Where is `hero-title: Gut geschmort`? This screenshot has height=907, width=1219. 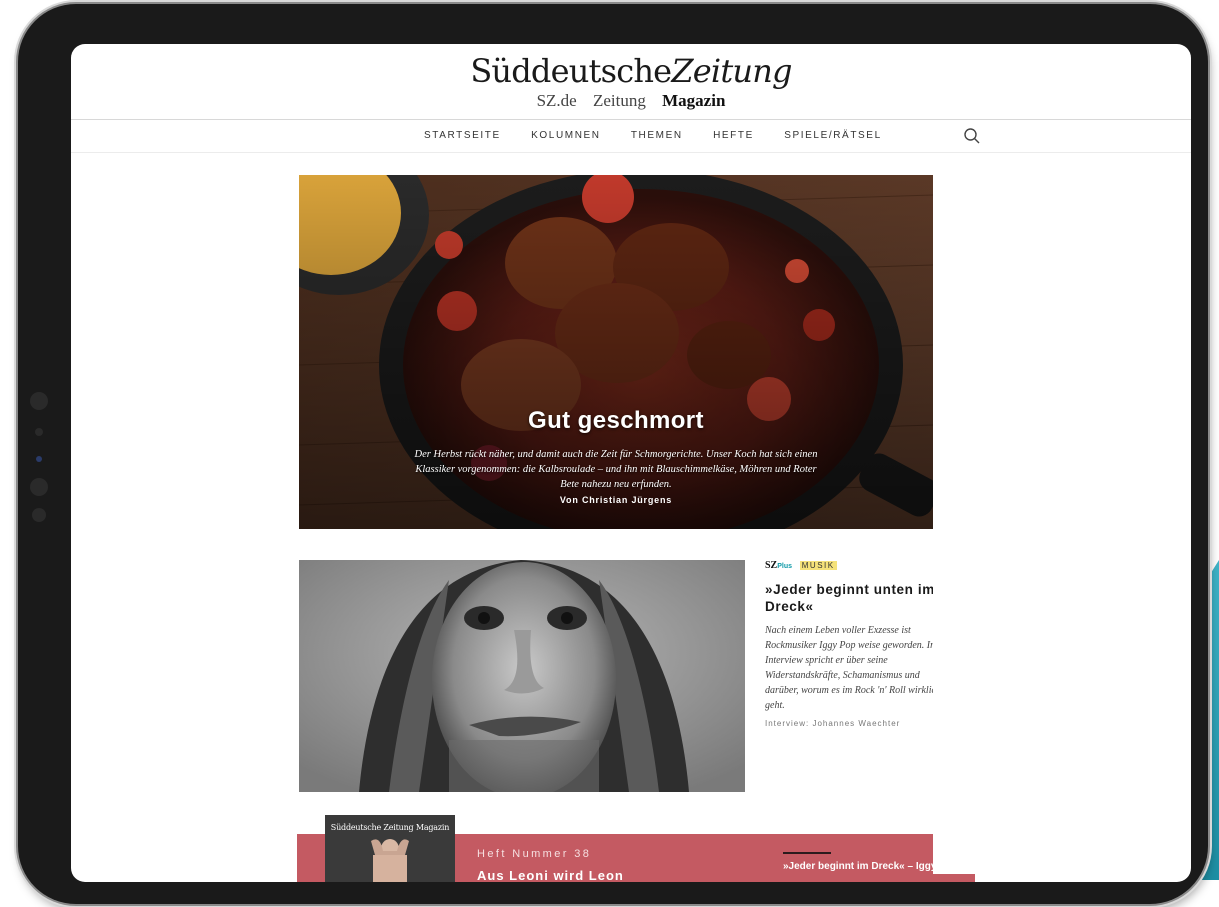 hero-title: Gut geschmort is located at coordinates (616, 421).